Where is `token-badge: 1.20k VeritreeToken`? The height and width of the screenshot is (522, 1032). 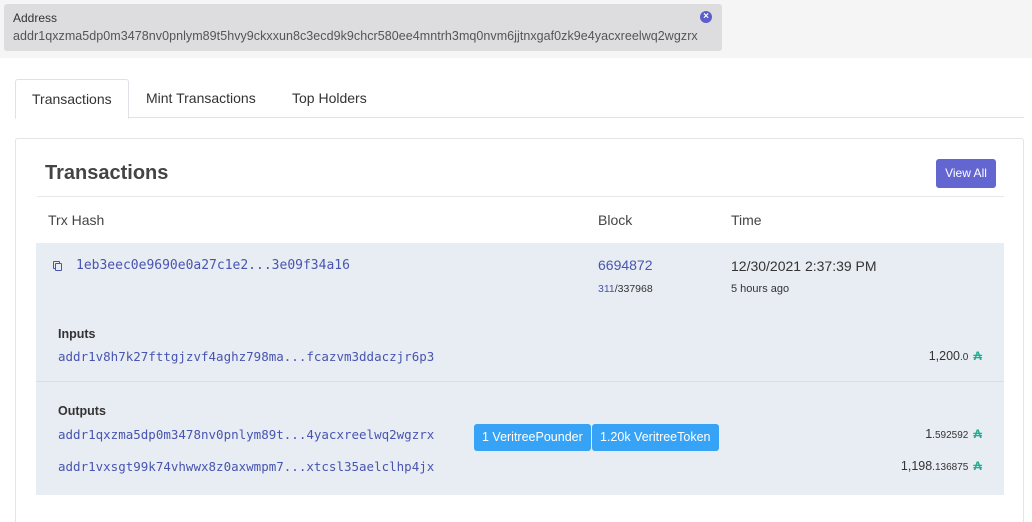
token-badge: 1.20k VeritreeToken is located at coordinates (655, 437).